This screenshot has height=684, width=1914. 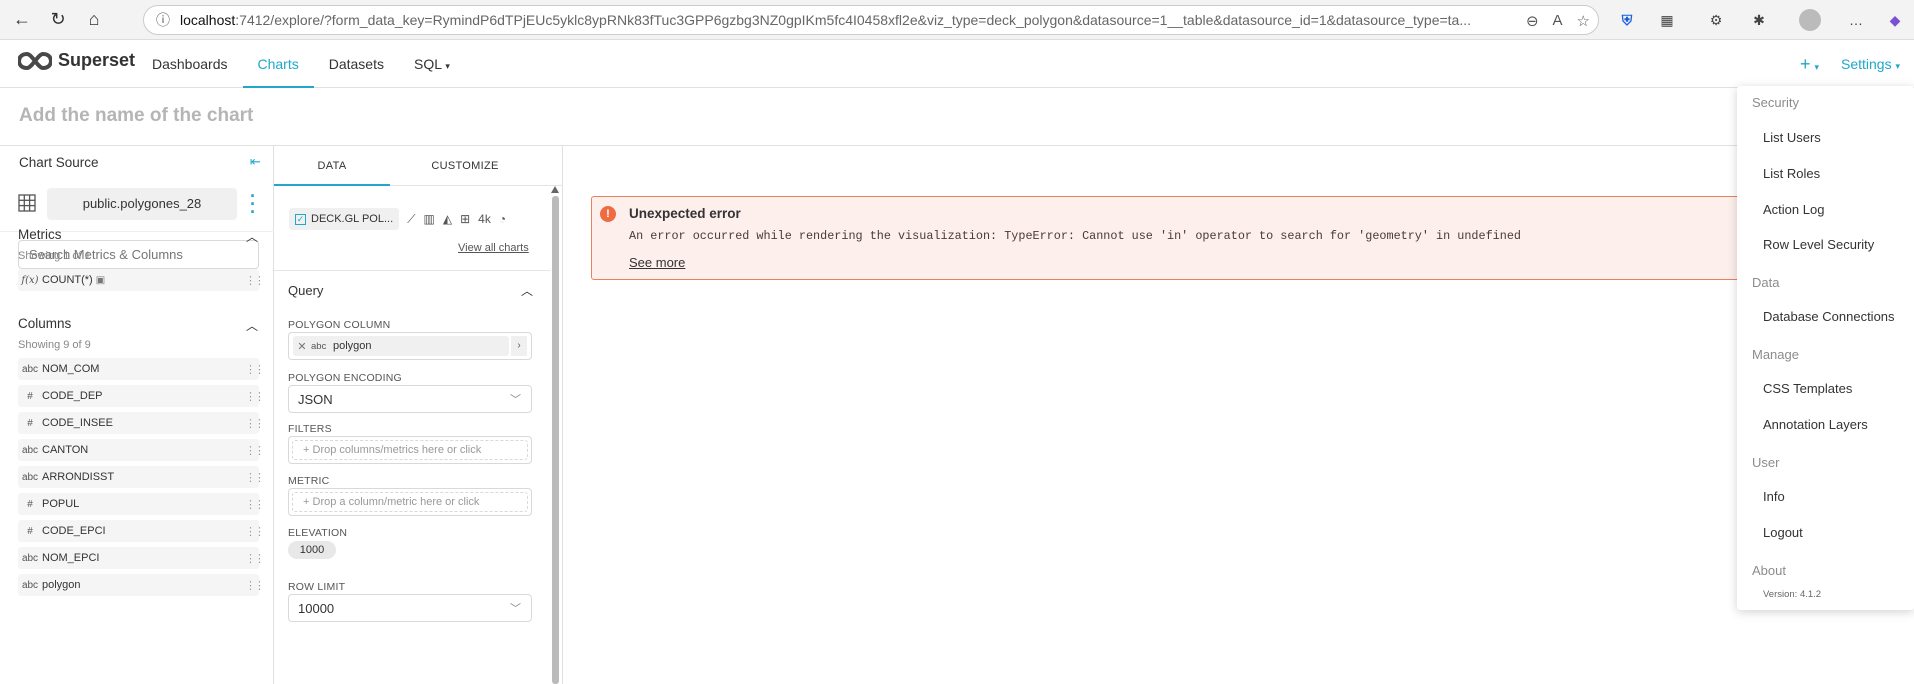 What do you see at coordinates (58, 20) in the screenshot?
I see `reload-icon: ↻` at bounding box center [58, 20].